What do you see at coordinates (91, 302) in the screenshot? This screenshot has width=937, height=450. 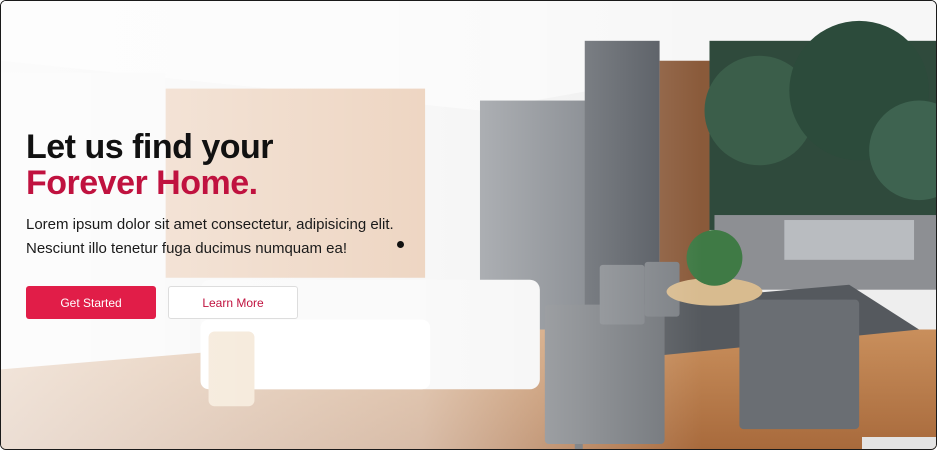 I see `get-started-button: Get Started` at bounding box center [91, 302].